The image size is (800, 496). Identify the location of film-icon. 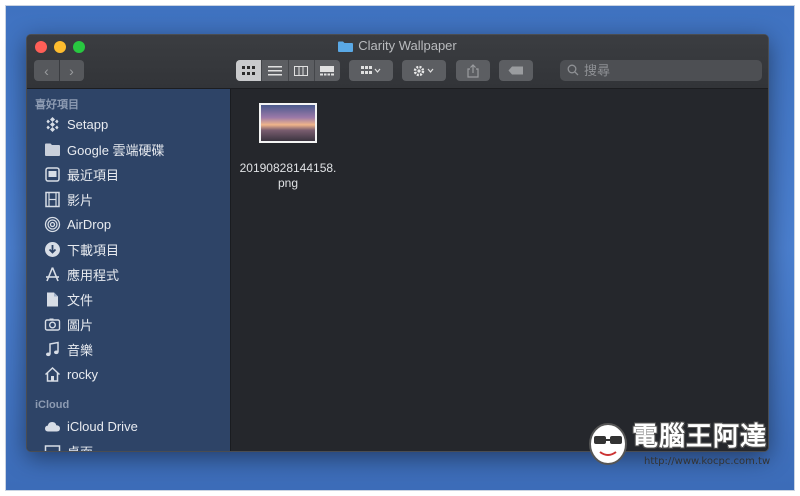
(52, 199).